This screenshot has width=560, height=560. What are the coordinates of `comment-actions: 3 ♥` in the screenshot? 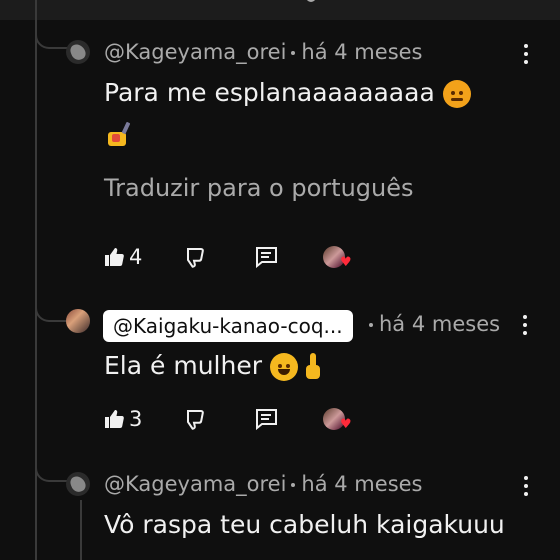 It's located at (280, 419).